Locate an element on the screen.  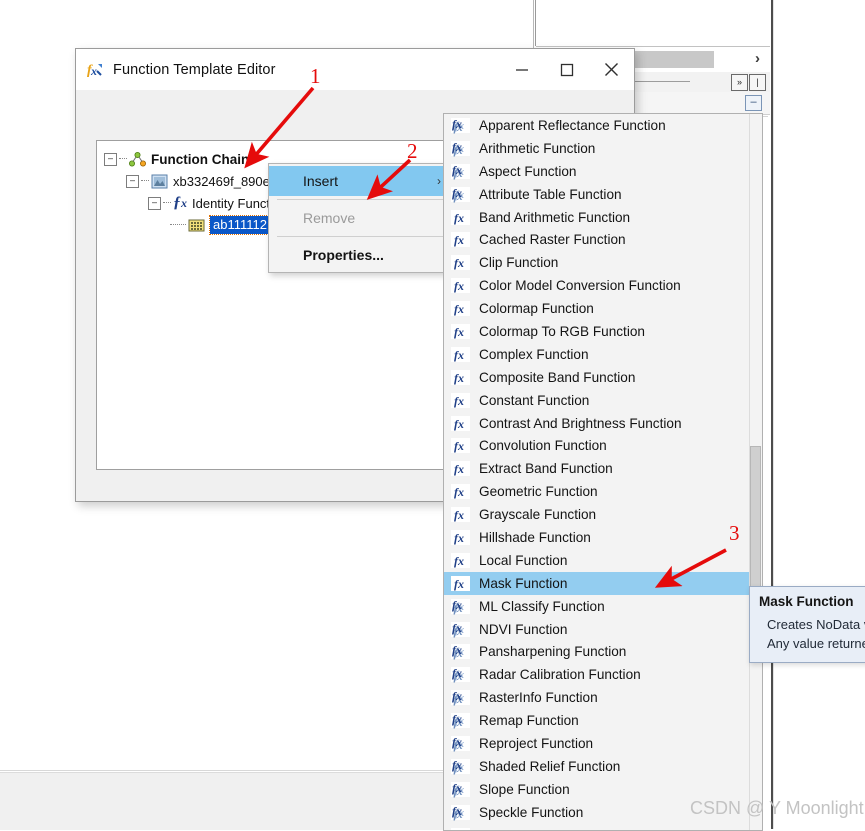
function-menu-item-arithmetic-function: fx fx fx Arithmetic Function is located at coordinates (596, 148).